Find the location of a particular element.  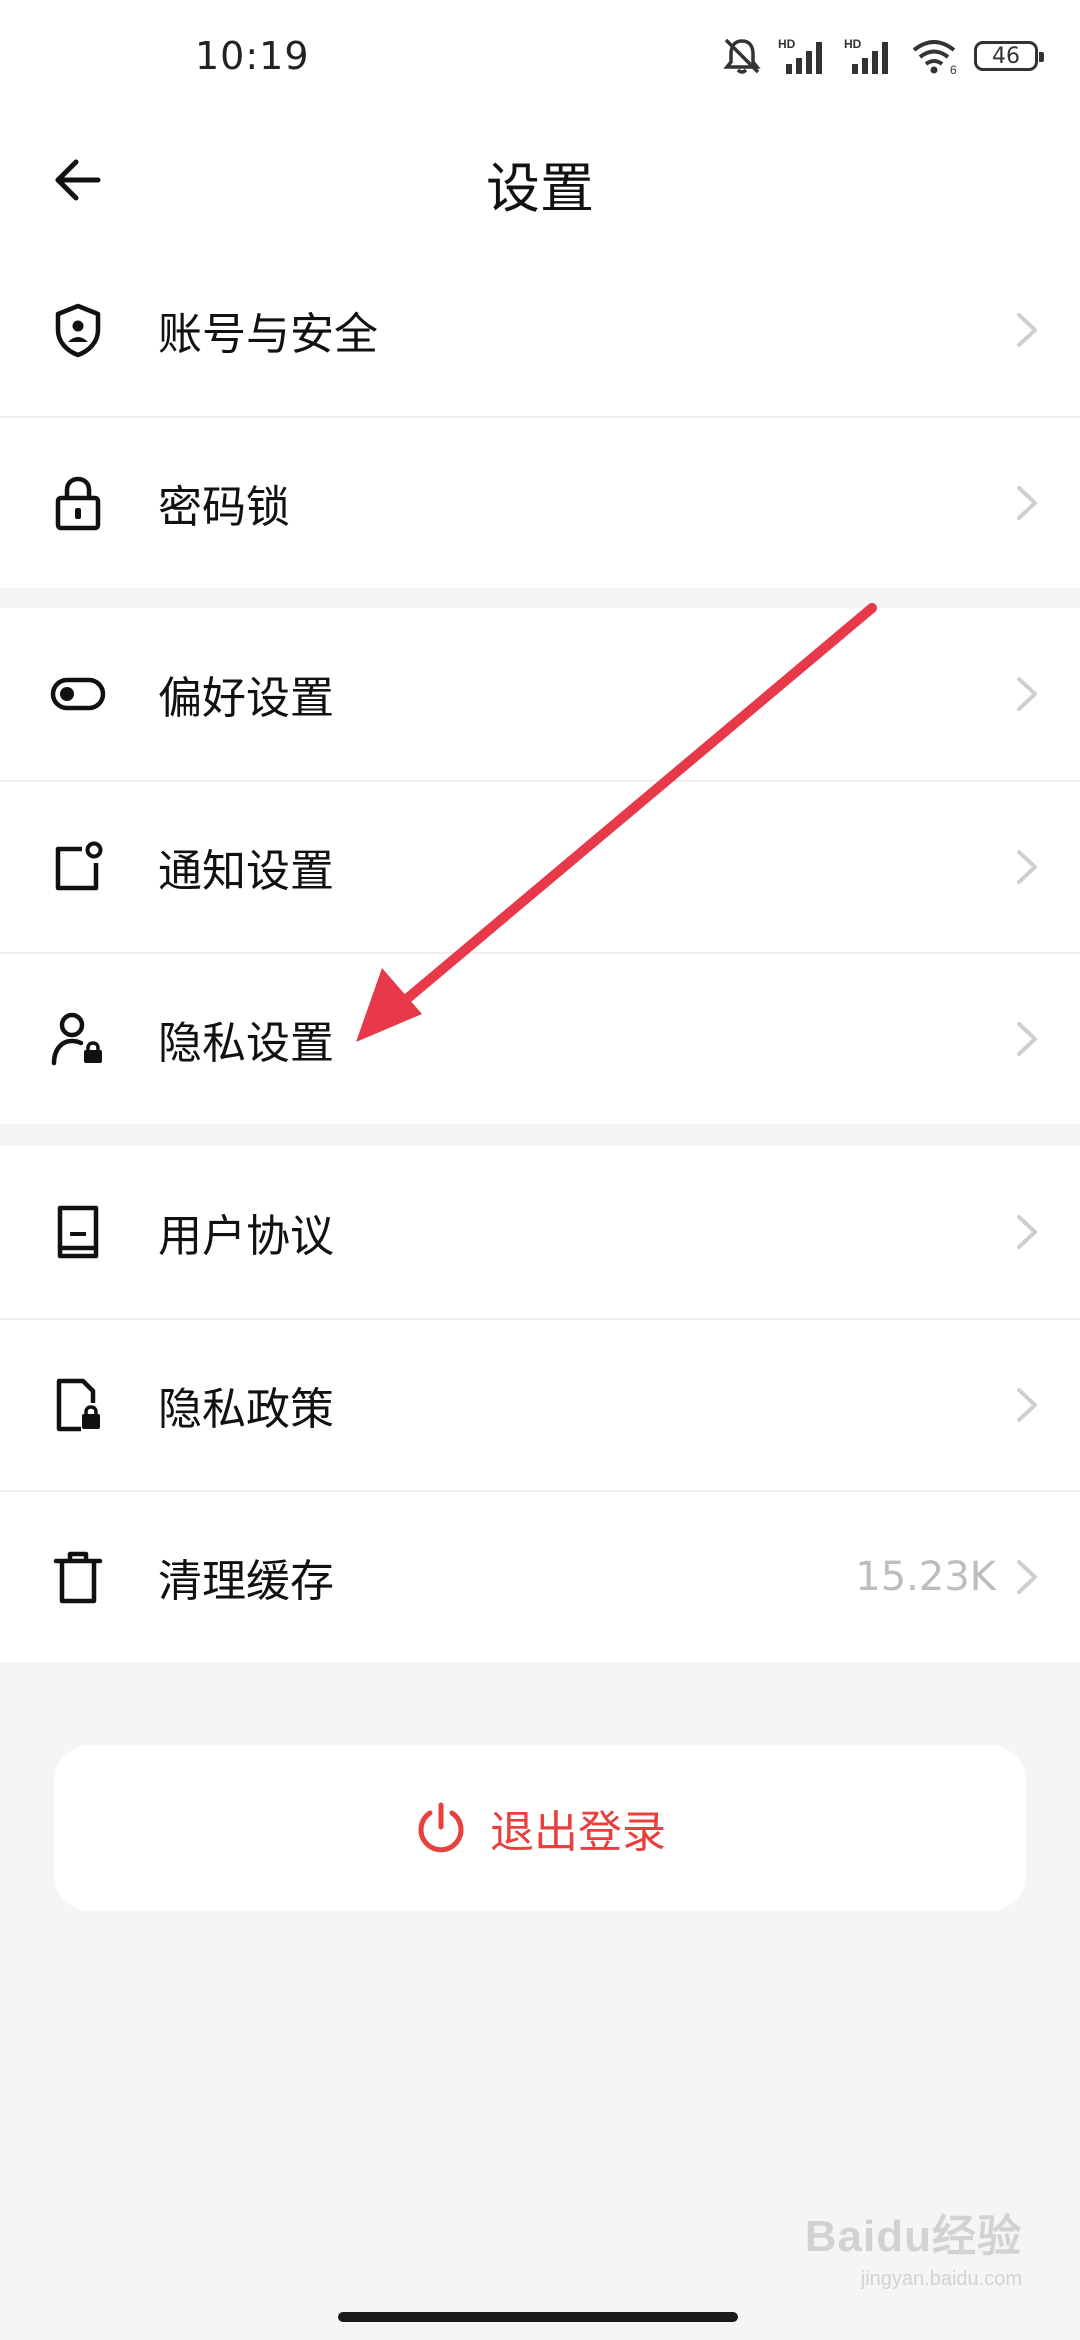

status-icons: HD HD 6 46 is located at coordinates (882, 56).